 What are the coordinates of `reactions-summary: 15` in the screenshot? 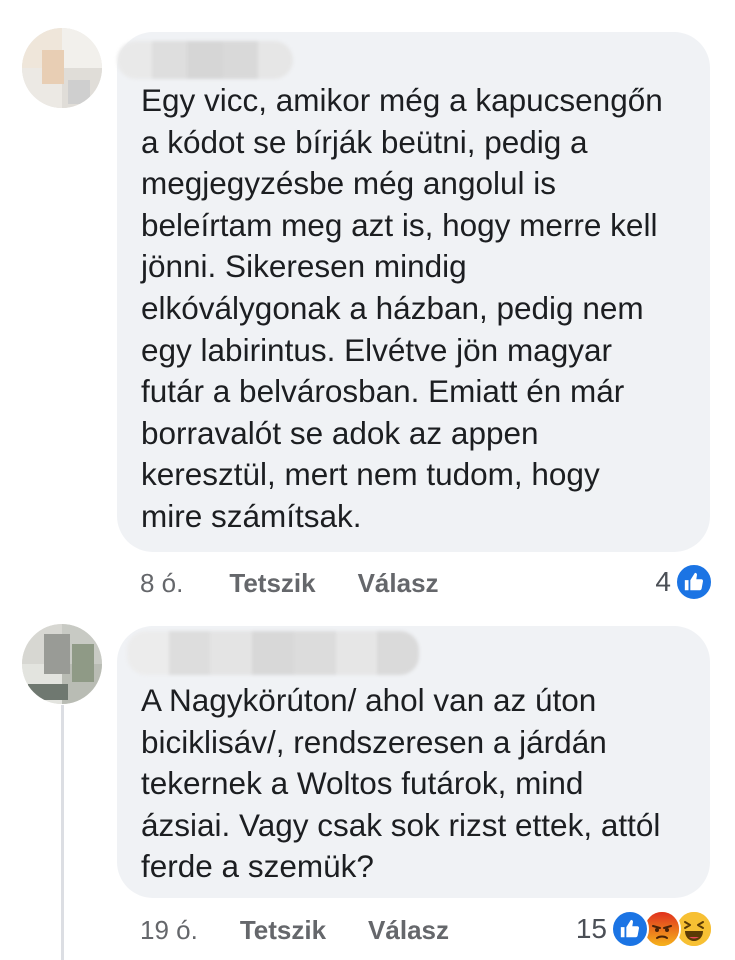 It's located at (644, 929).